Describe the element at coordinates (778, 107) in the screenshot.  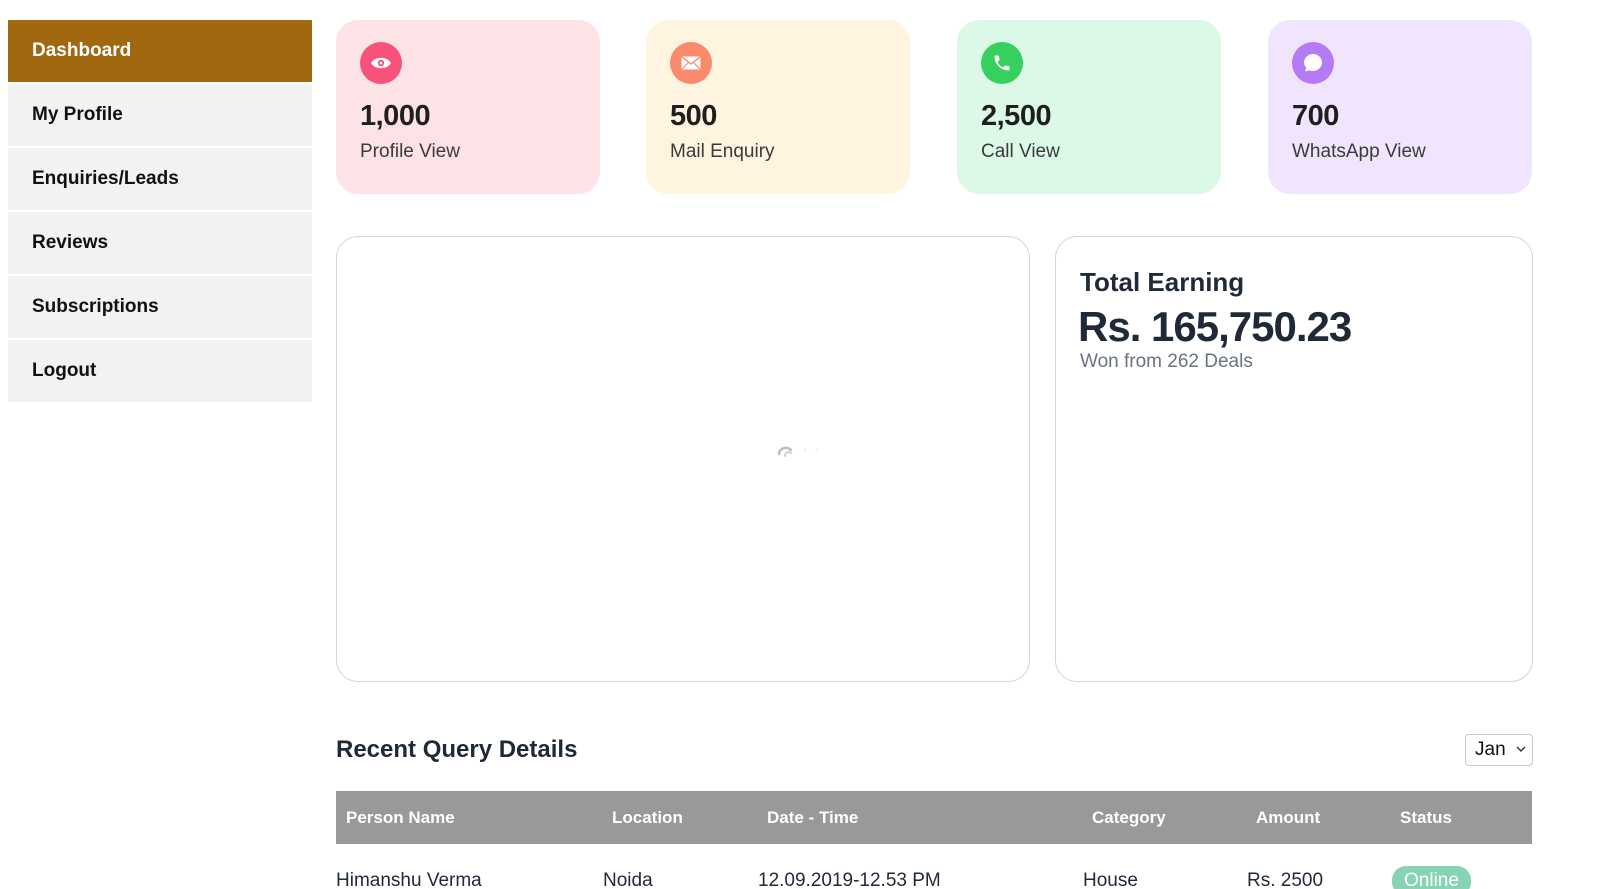
I see `stat-card-mail-enquiry: 500 Mail Enquiry` at that location.